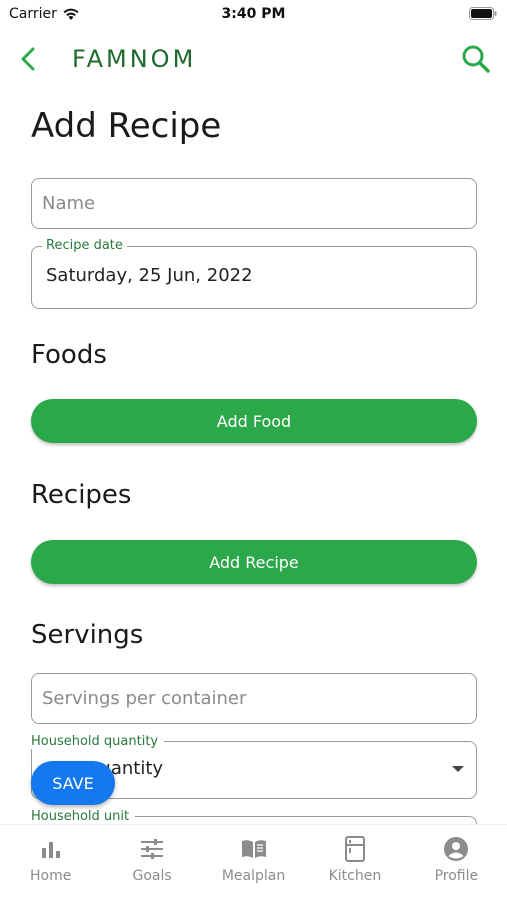 The width and height of the screenshot is (507, 900). I want to click on bar-chart-icon, so click(51, 849).